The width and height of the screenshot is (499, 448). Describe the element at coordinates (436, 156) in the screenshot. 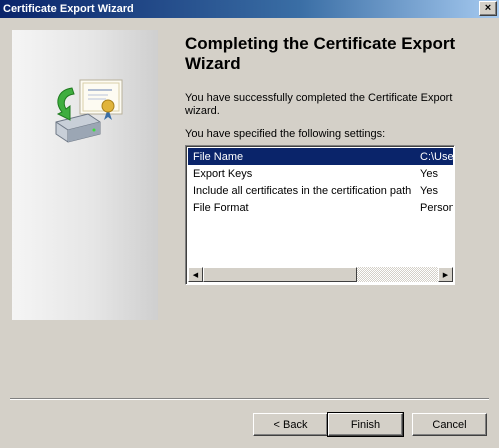

I see `setting-value: C:\Users` at that location.